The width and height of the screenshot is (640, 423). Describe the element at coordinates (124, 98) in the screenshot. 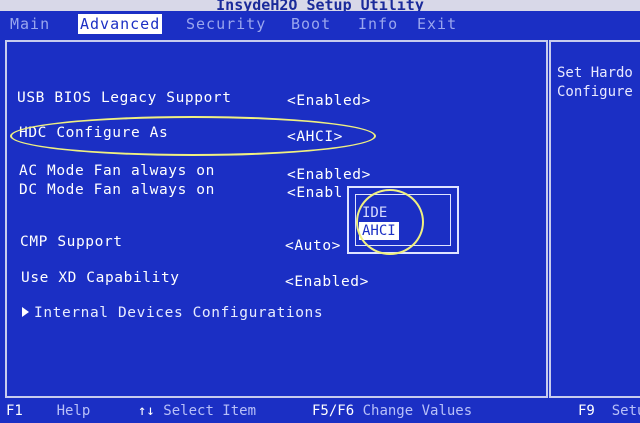

I see `setting-label-usb-legacy: USB BIOS Legacy Support` at that location.